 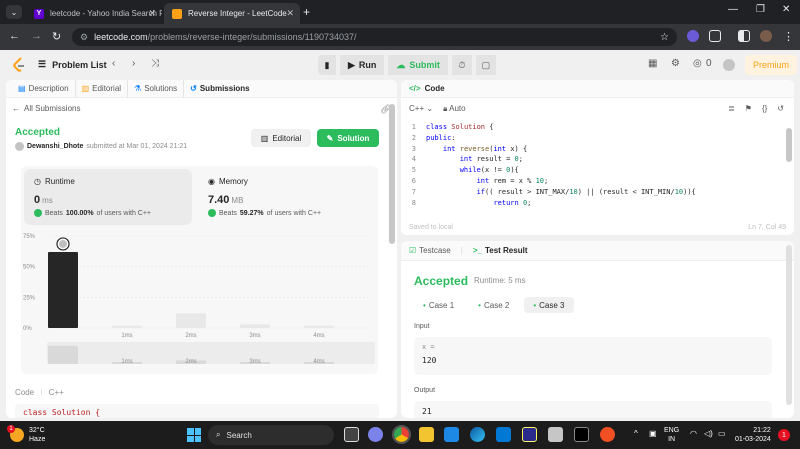 I want to click on username: Dewanshi_Dhote, so click(x=55, y=146).